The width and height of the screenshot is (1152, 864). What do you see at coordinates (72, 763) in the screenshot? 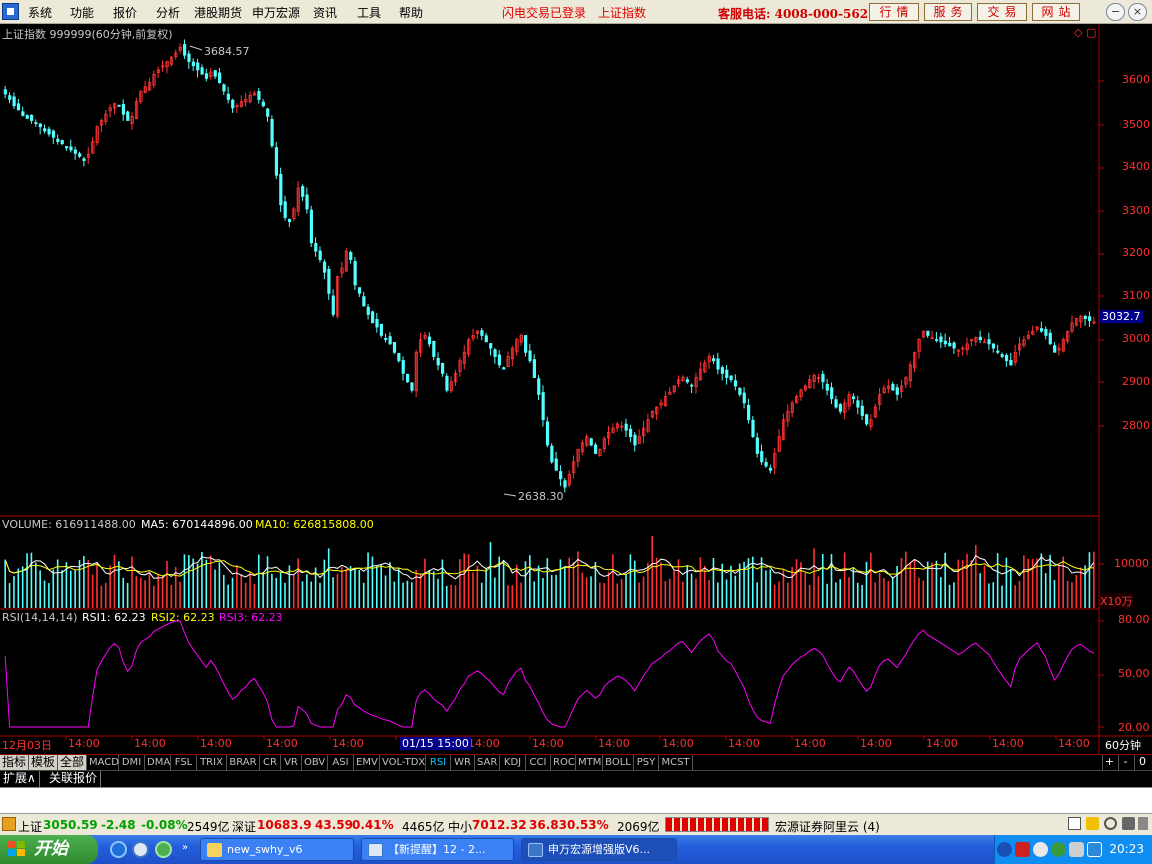
I see `indicator-tab-全部: 全部` at bounding box center [72, 763].